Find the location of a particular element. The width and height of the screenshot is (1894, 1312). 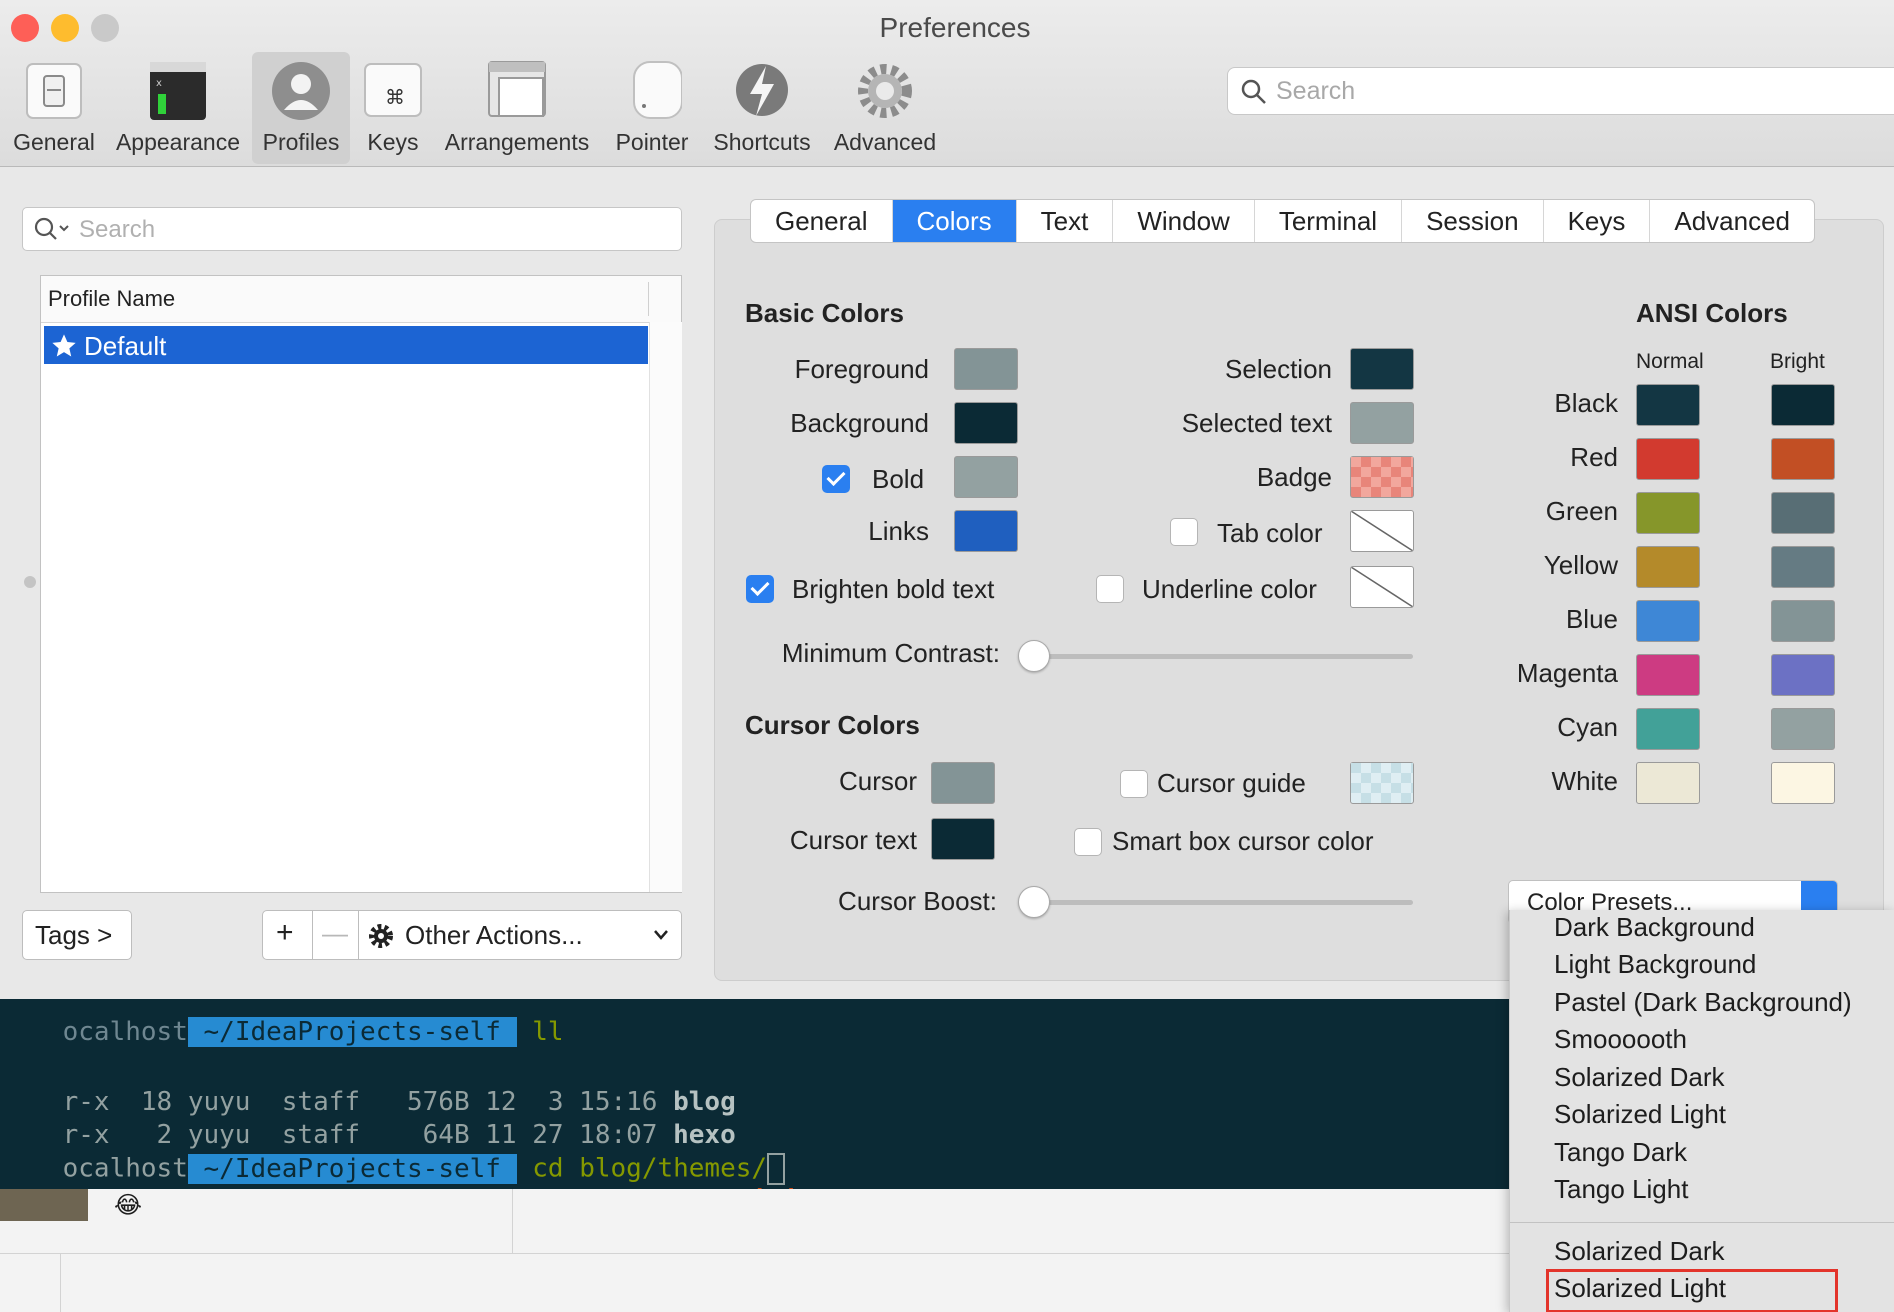

column-divider is located at coordinates (648, 299).